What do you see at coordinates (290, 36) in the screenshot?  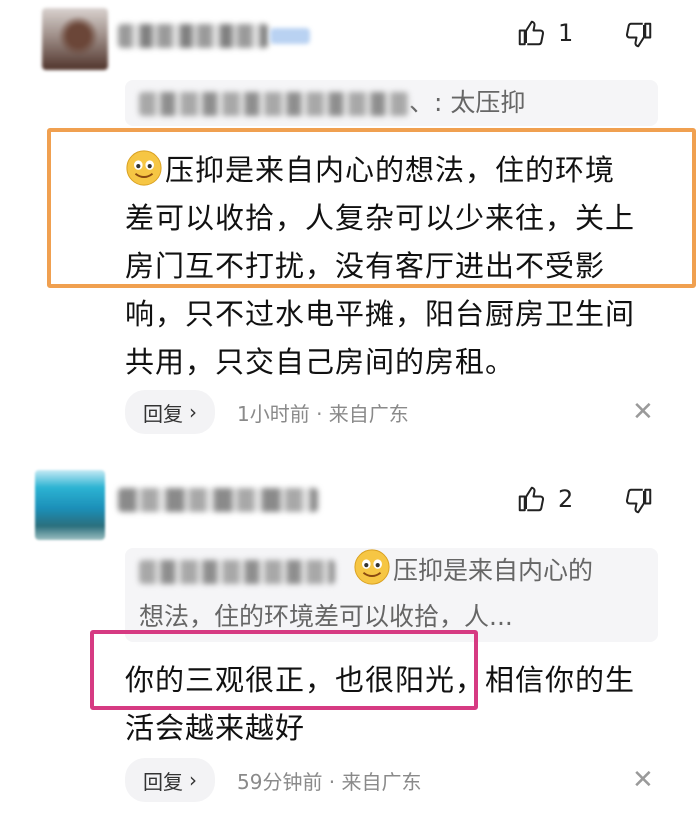 I see `user-badge` at bounding box center [290, 36].